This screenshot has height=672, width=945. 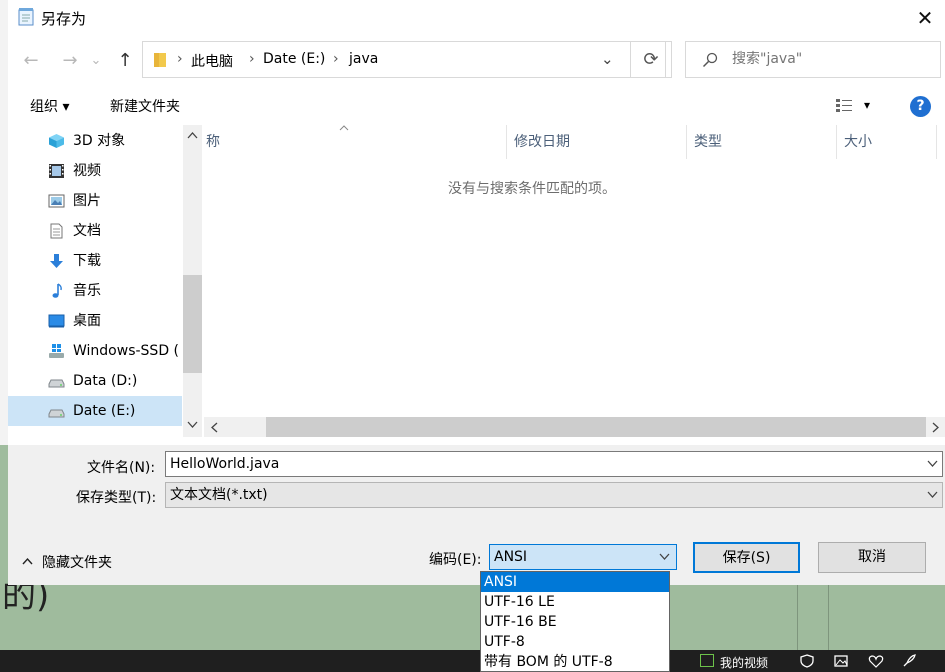 I want to click on organize-menu: 组织 ▾, so click(x=49, y=106).